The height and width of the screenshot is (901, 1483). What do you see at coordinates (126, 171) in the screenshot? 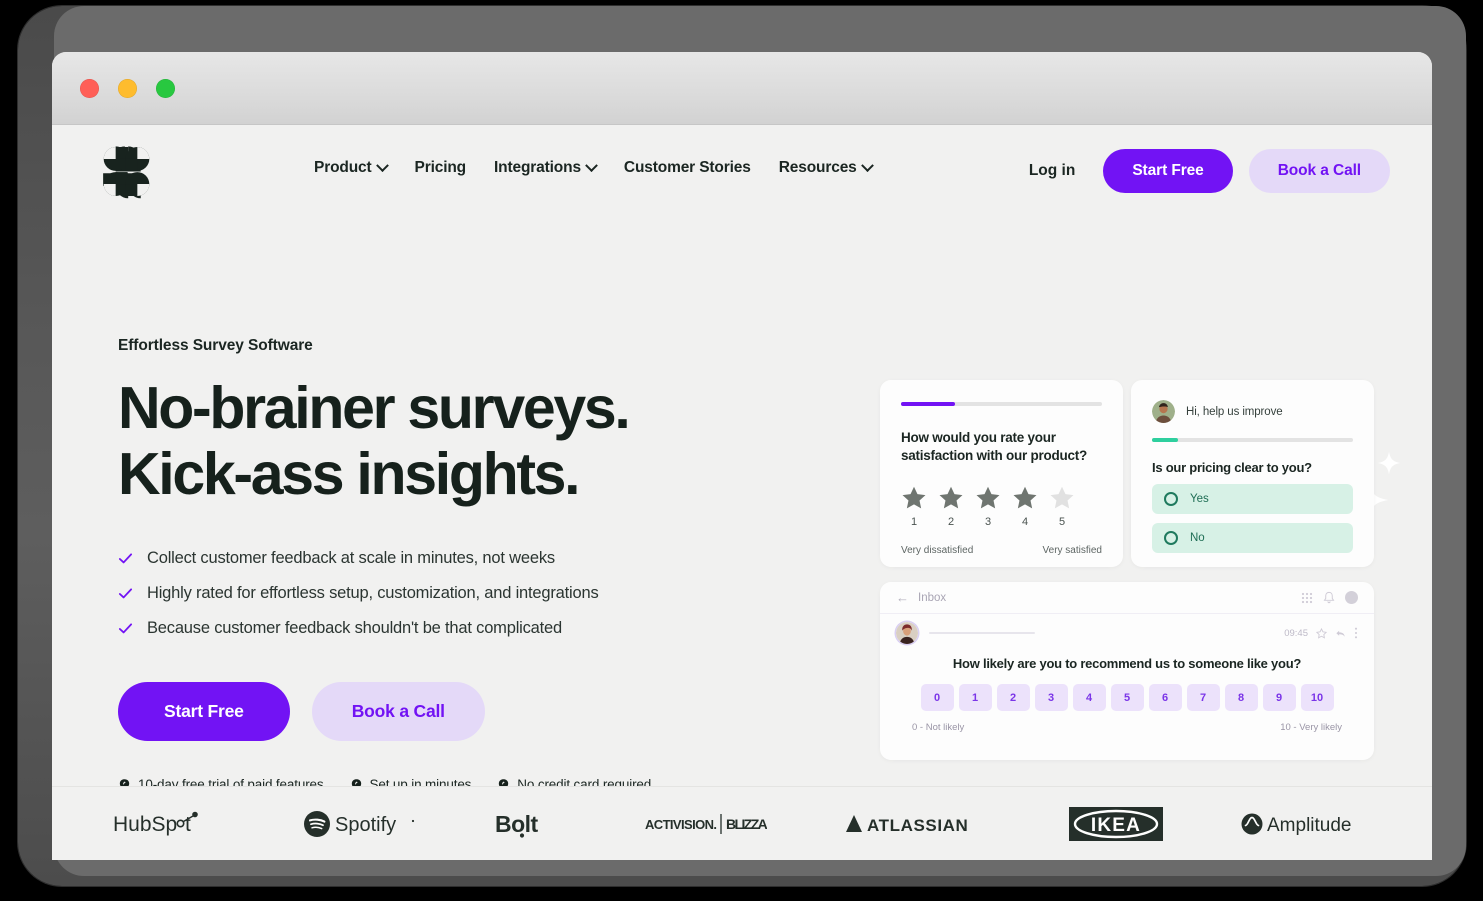
I see `survey-logo-icon` at bounding box center [126, 171].